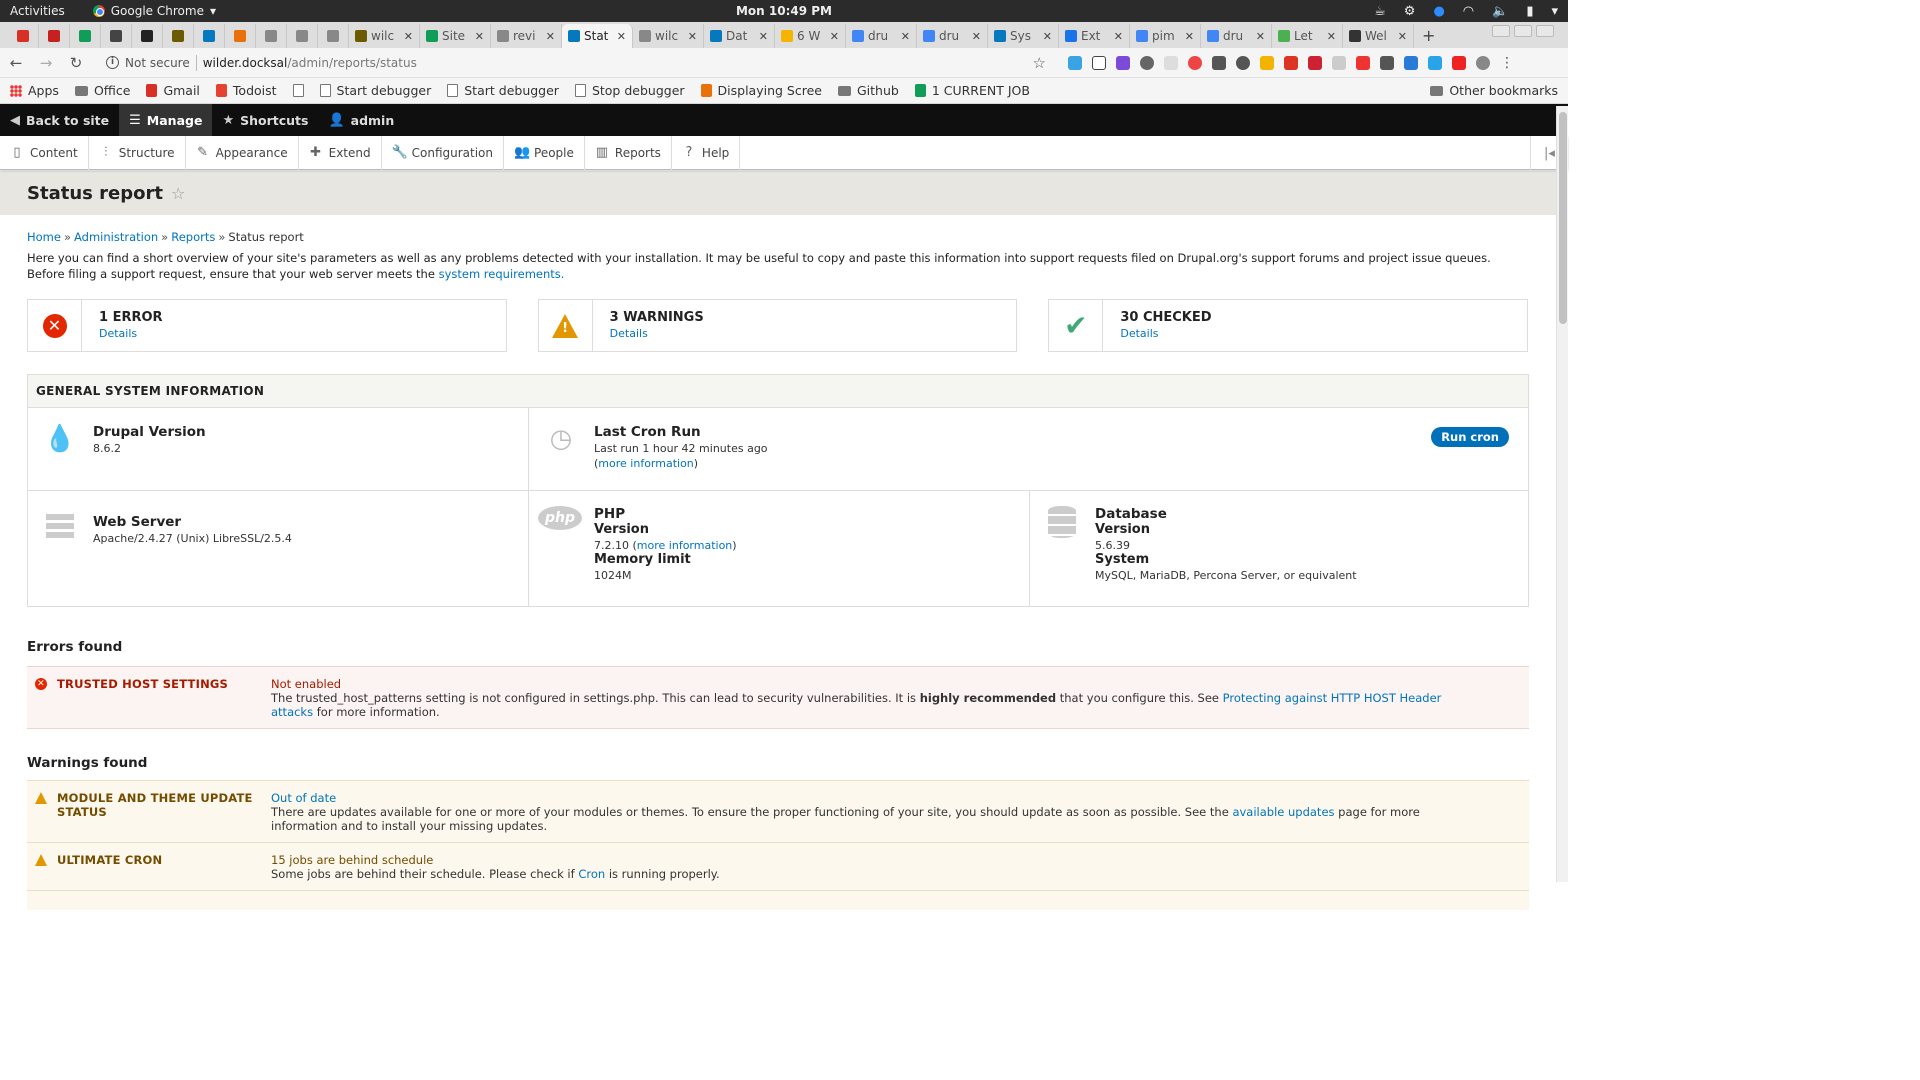 This screenshot has height=1080, width=1920. I want to click on system-requirements-link: system requirements., so click(502, 274).